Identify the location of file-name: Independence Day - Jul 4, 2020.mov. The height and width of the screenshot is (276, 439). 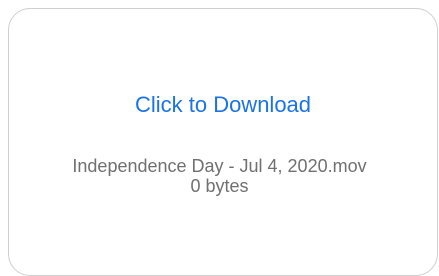
(219, 166).